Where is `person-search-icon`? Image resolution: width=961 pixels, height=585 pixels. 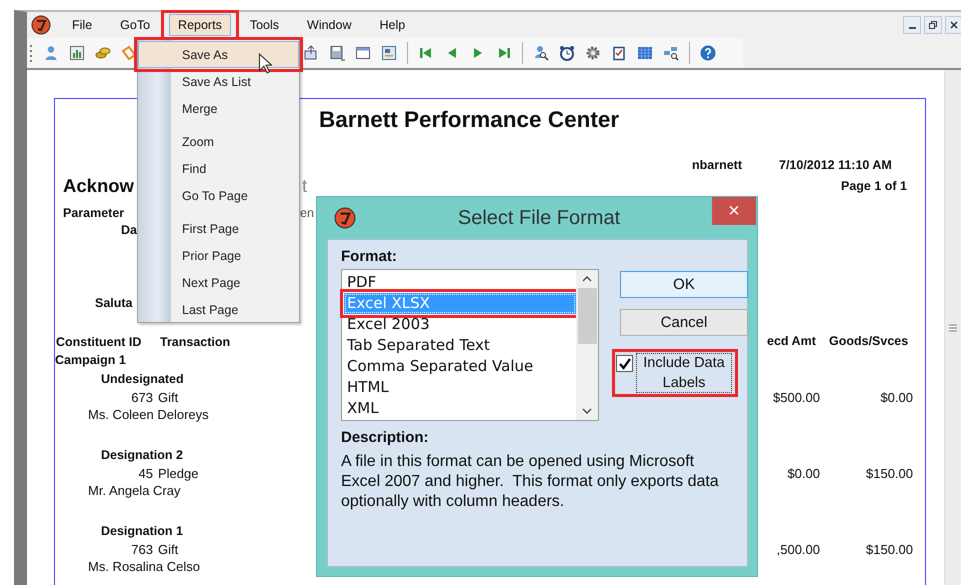 person-search-icon is located at coordinates (541, 53).